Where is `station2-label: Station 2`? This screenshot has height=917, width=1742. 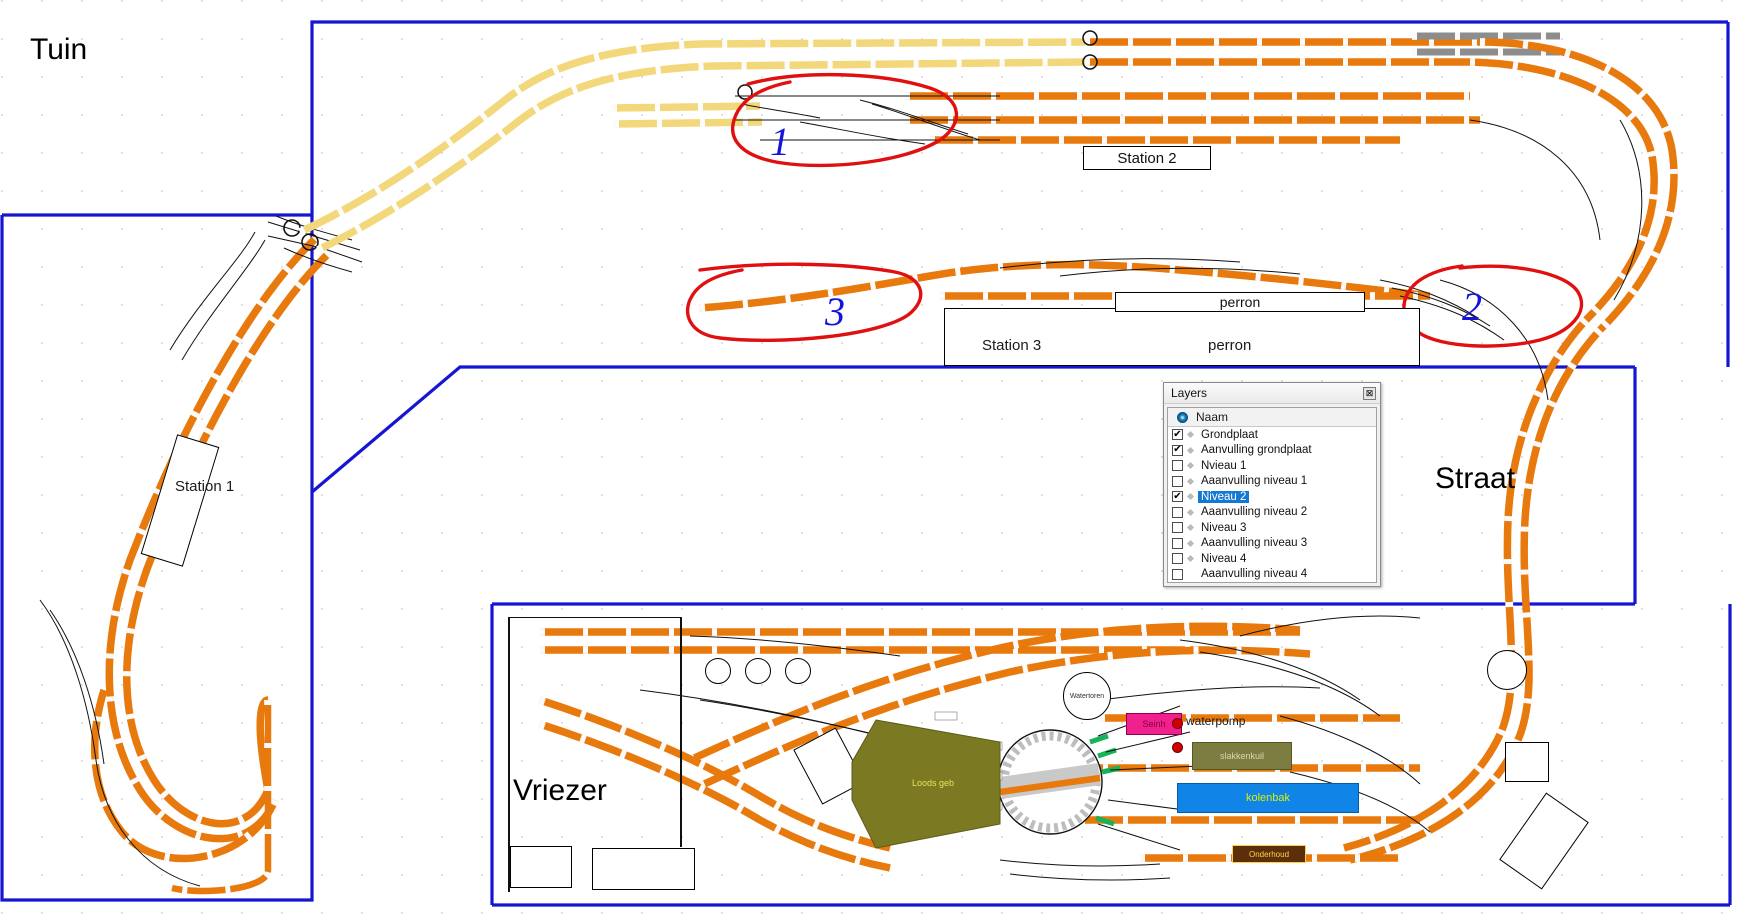
station2-label: Station 2 is located at coordinates (1147, 158).